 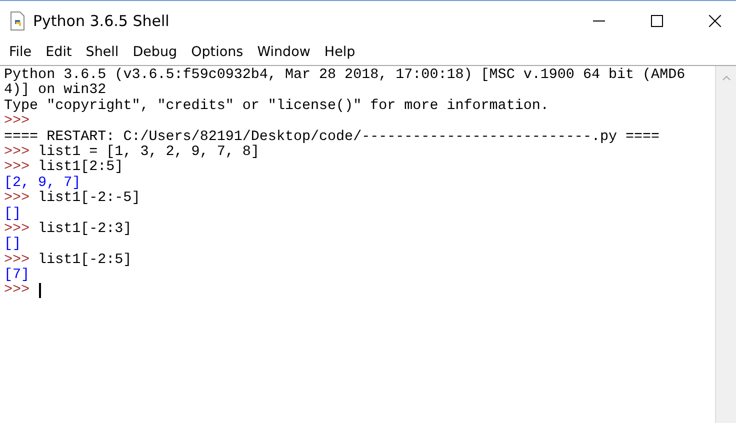 What do you see at coordinates (155, 52) in the screenshot?
I see `menu-item: Debug` at bounding box center [155, 52].